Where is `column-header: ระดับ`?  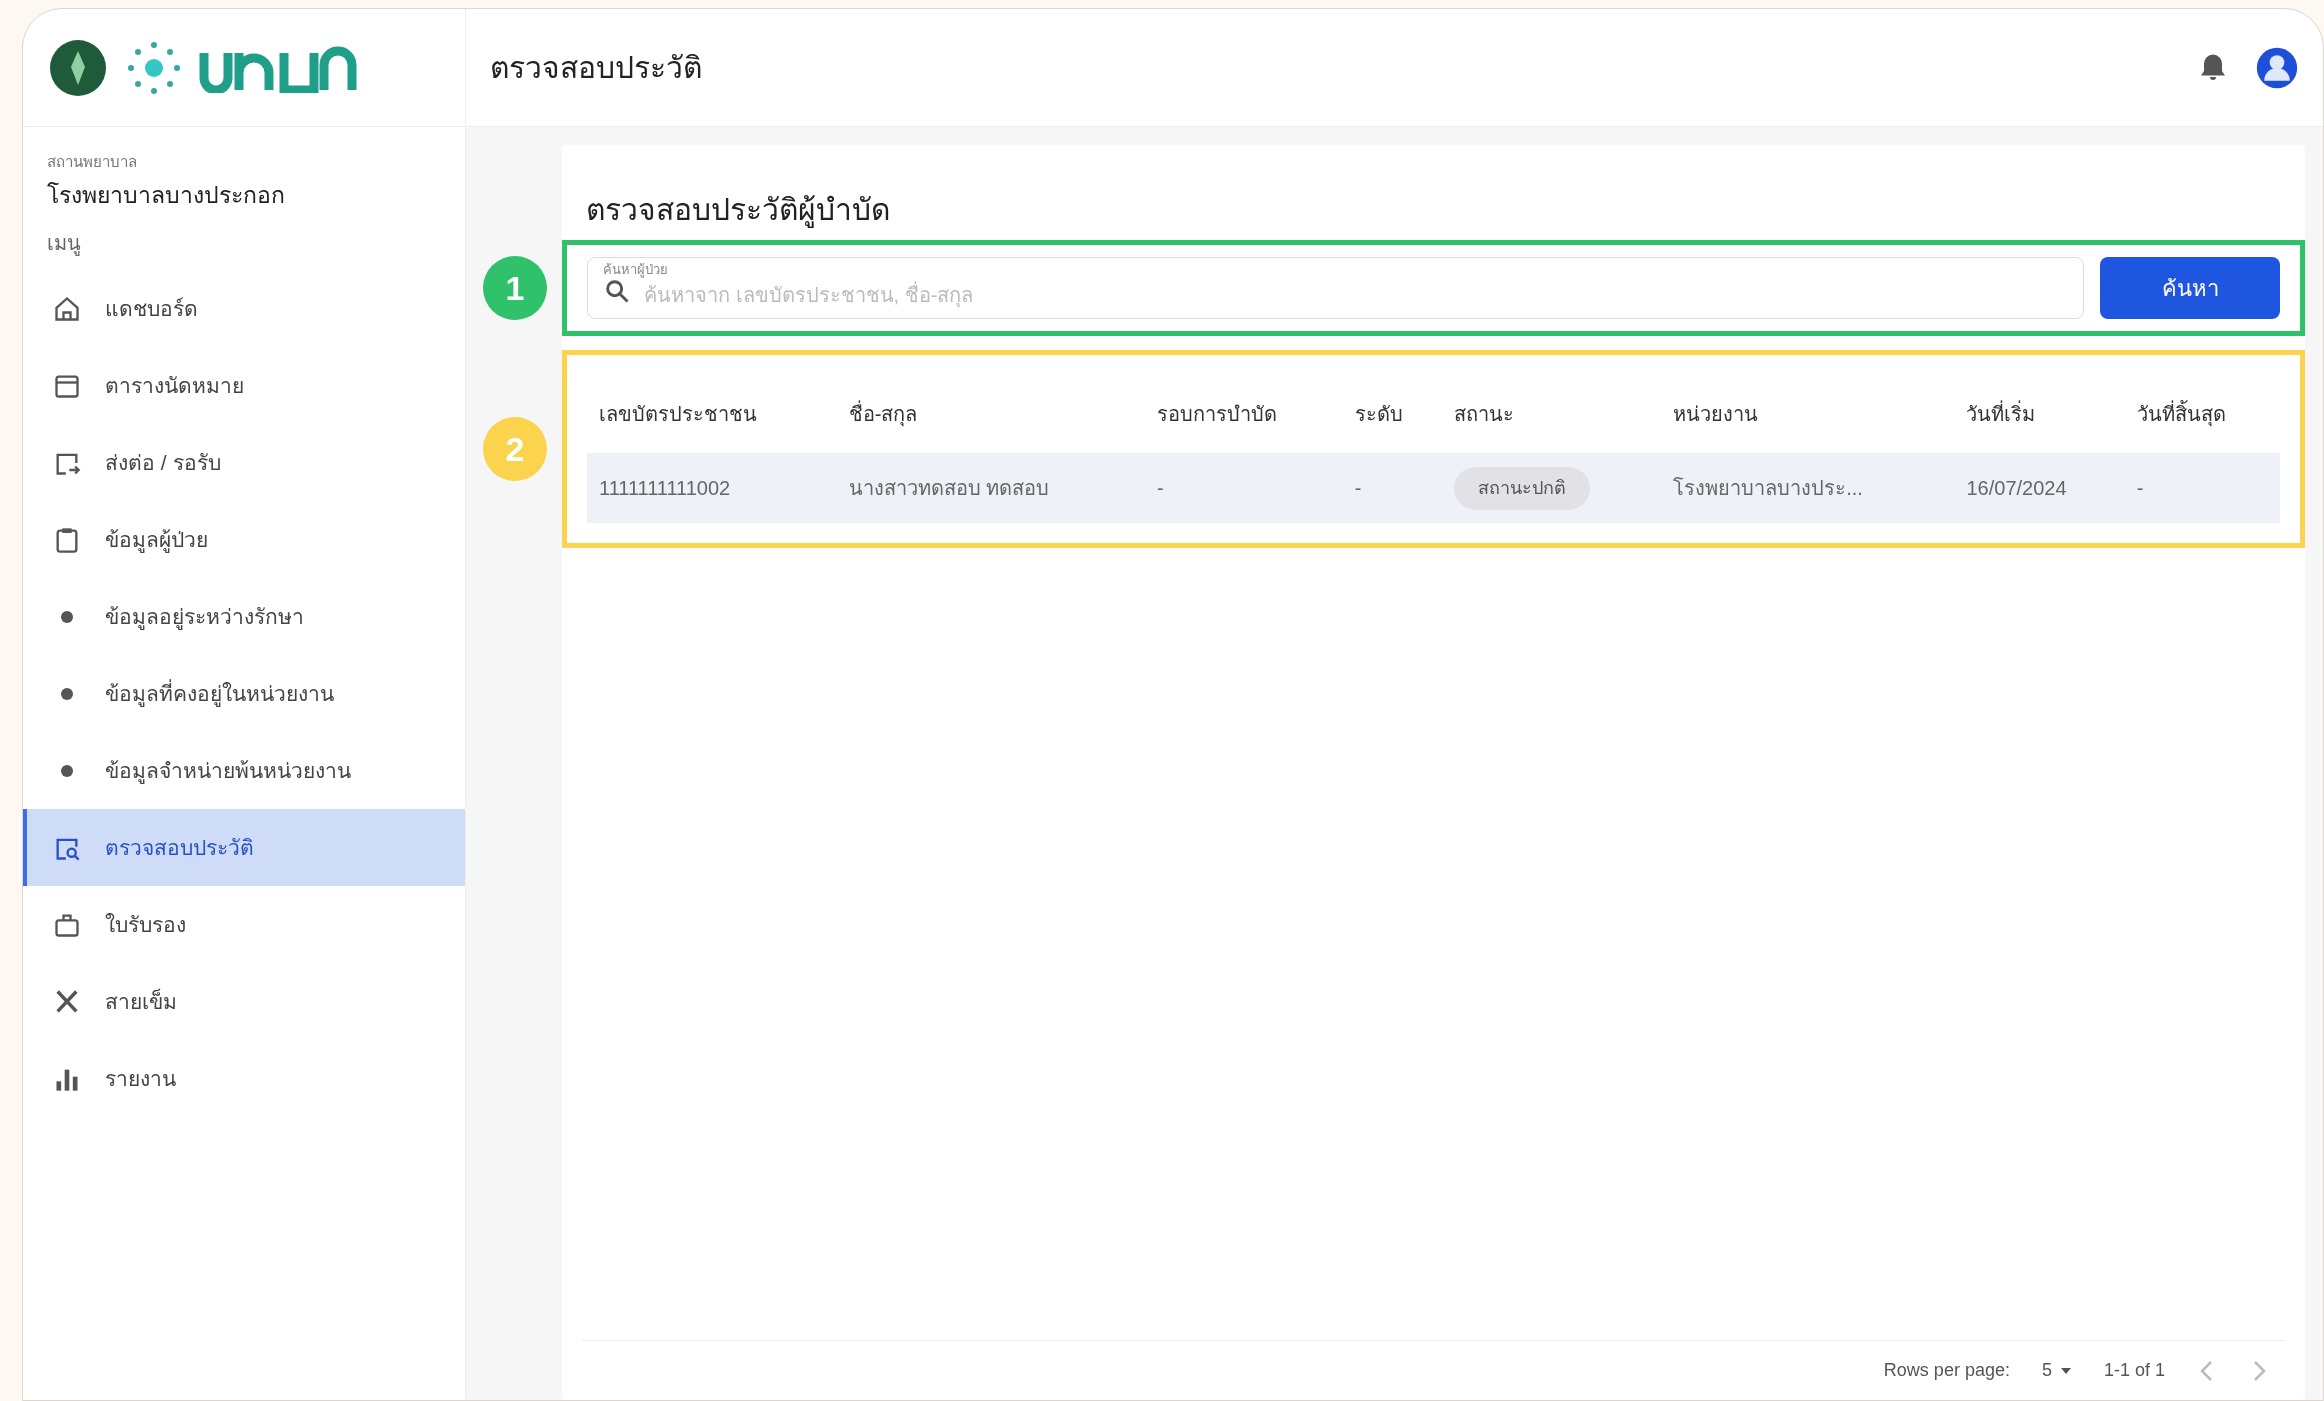
column-header: ระดับ is located at coordinates (1392, 414).